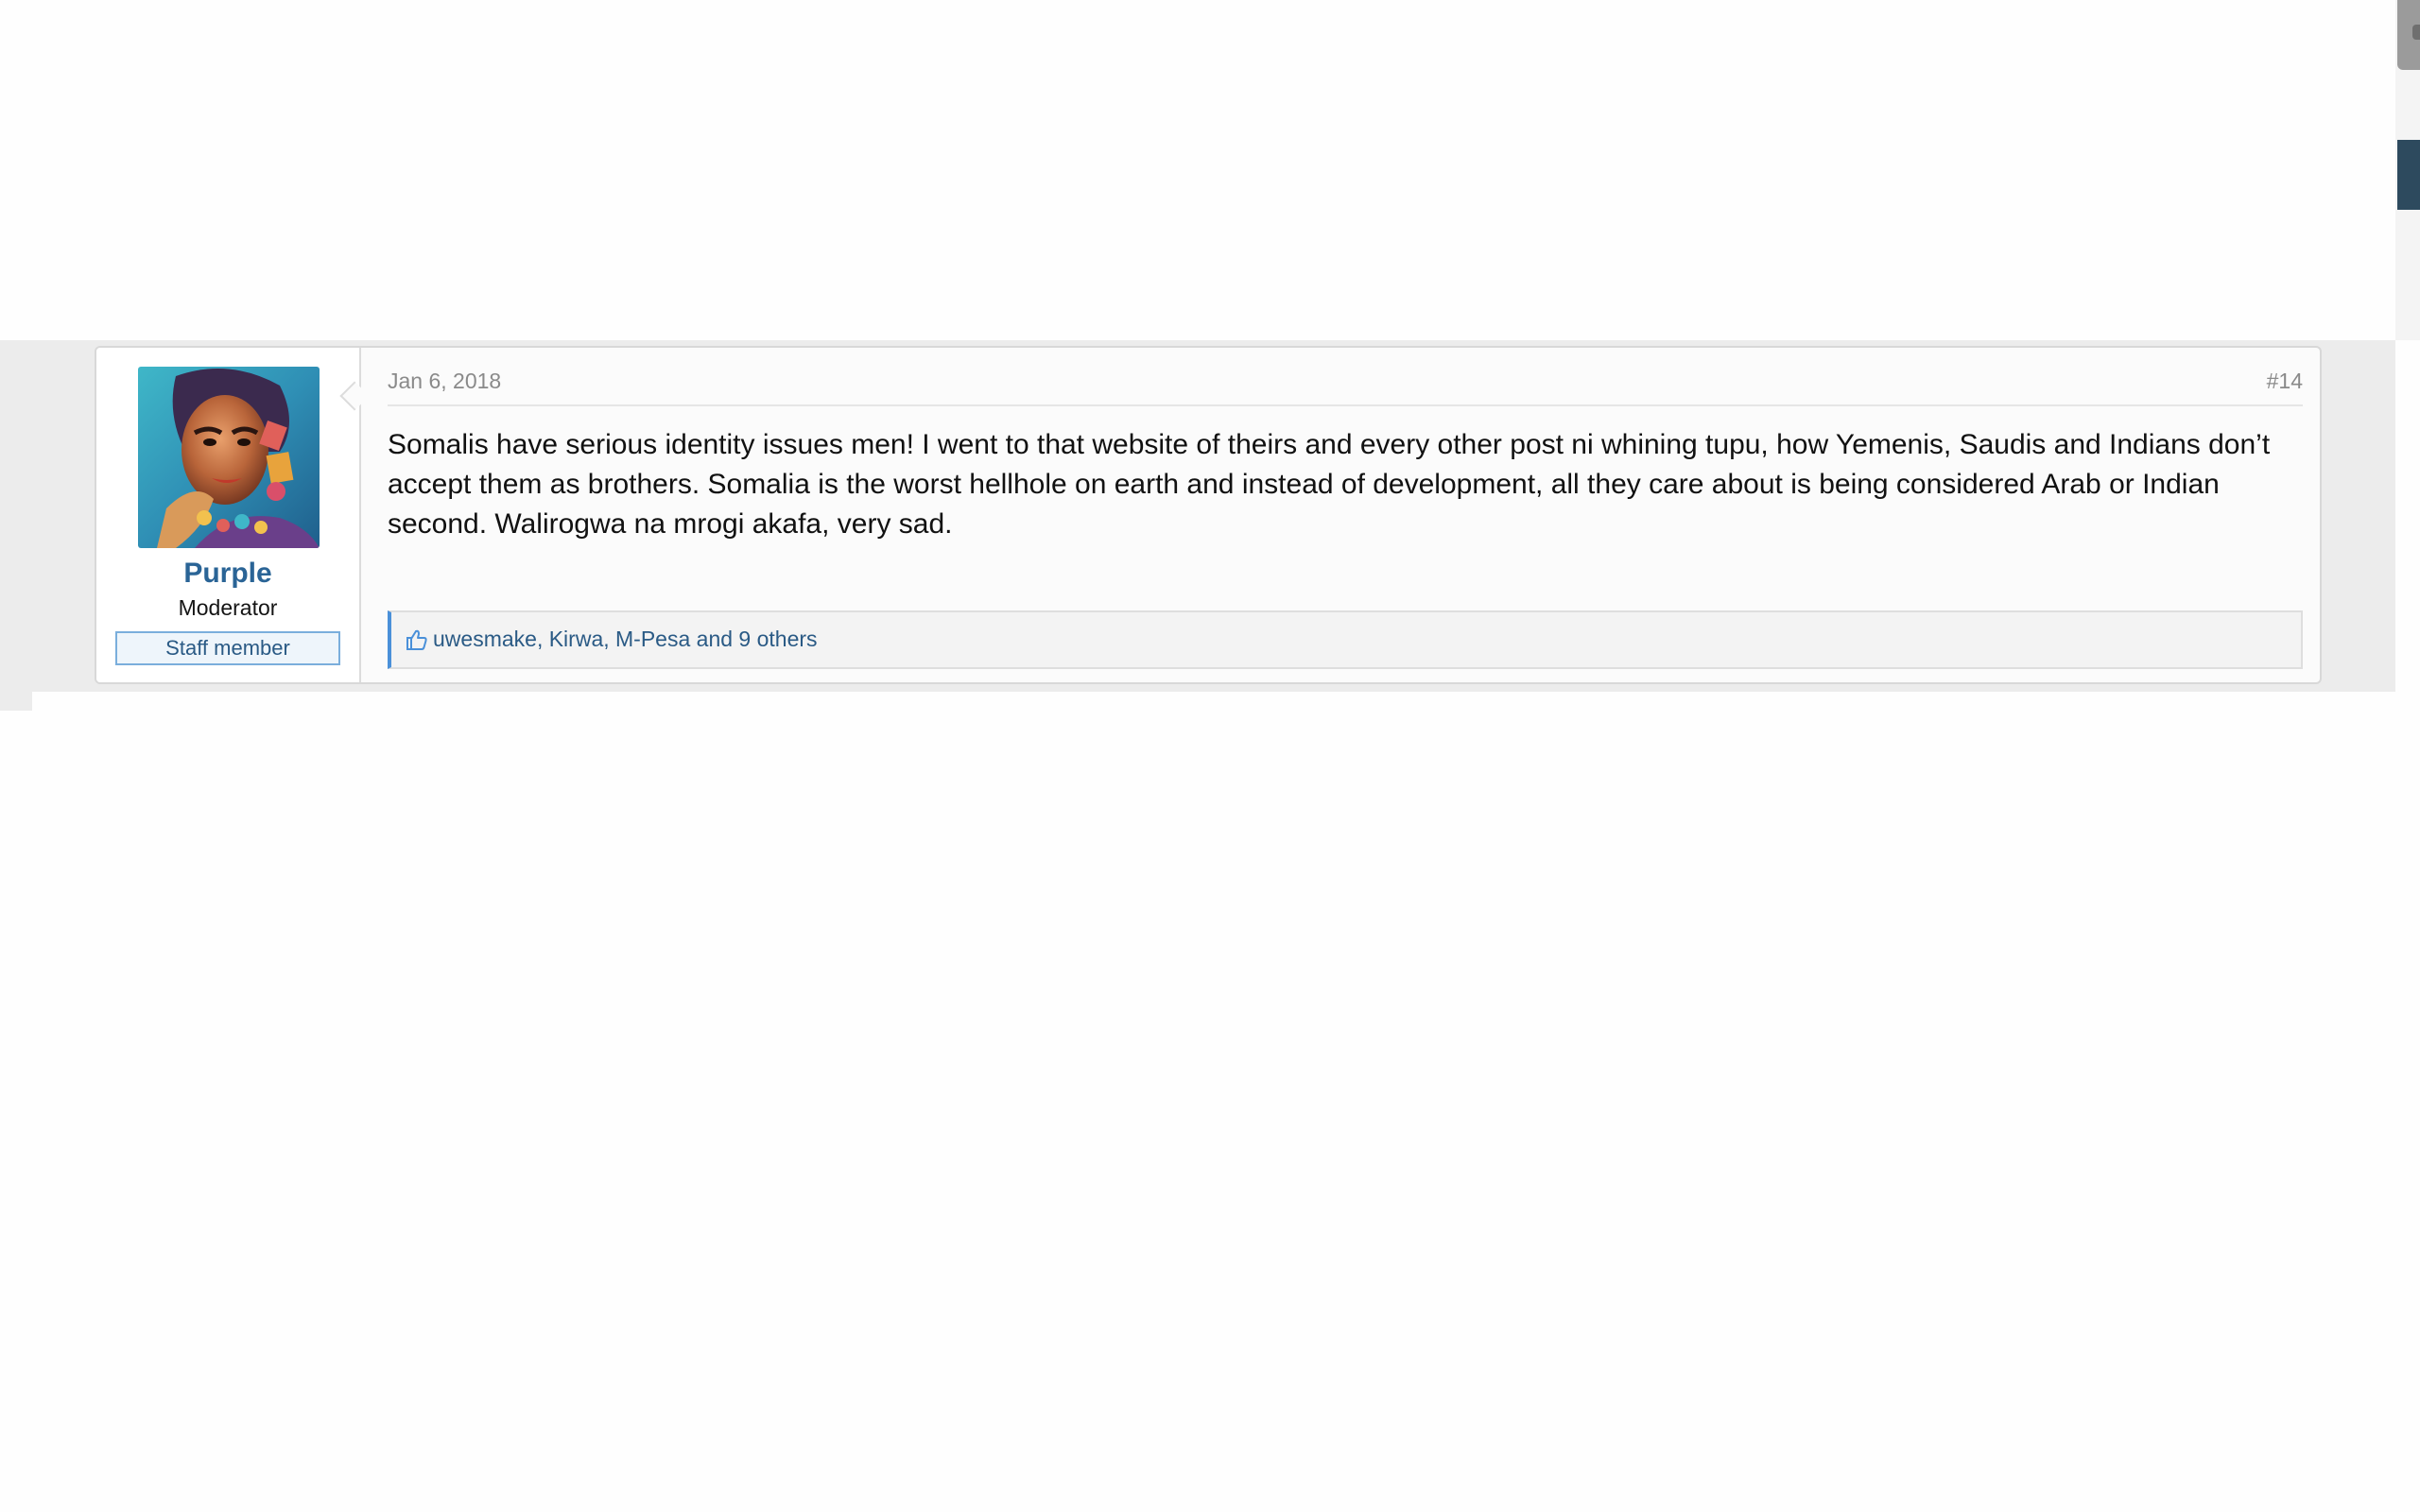 The height and width of the screenshot is (1512, 2420). What do you see at coordinates (757, 639) in the screenshot?
I see `likes-others-link: and 9 others` at bounding box center [757, 639].